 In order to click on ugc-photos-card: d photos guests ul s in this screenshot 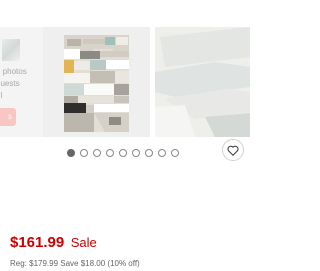, I will do `click(21, 82)`.